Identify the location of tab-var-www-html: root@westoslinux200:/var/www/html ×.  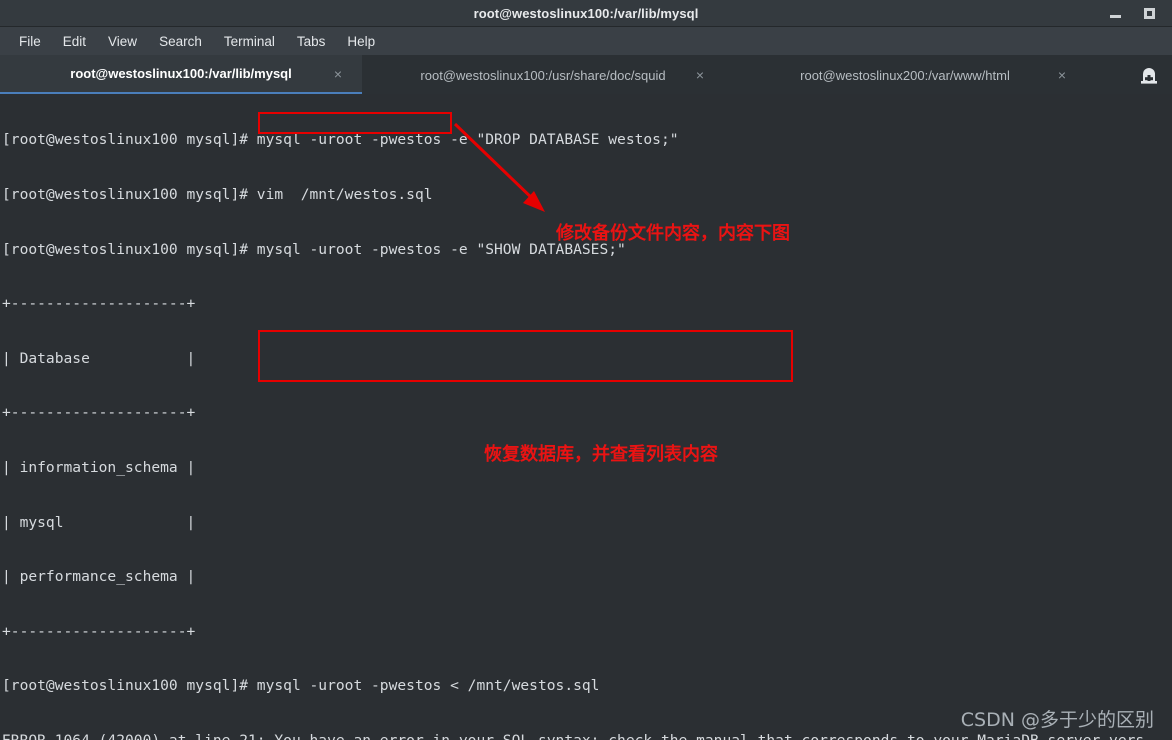
(905, 75).